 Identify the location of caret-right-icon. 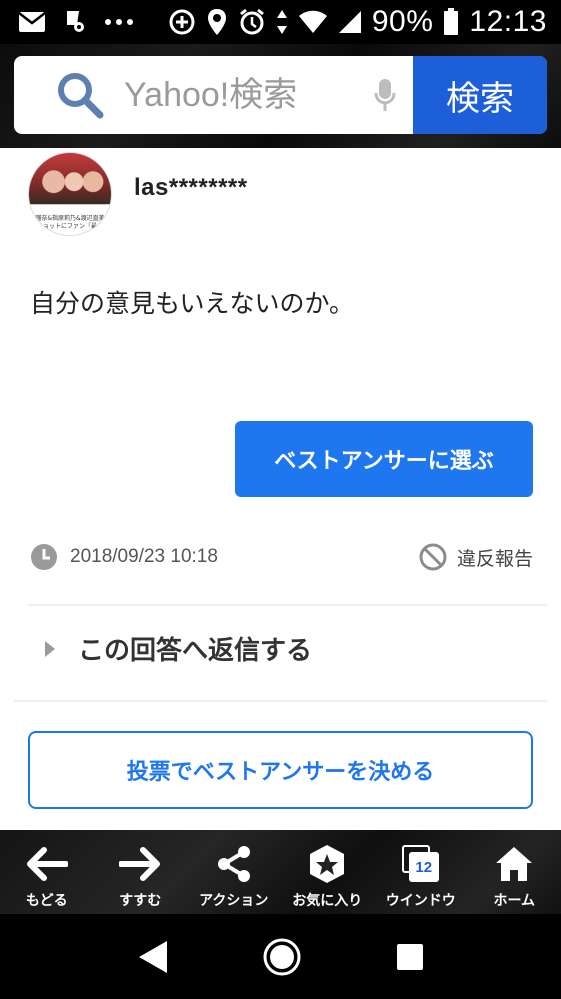
(50, 648).